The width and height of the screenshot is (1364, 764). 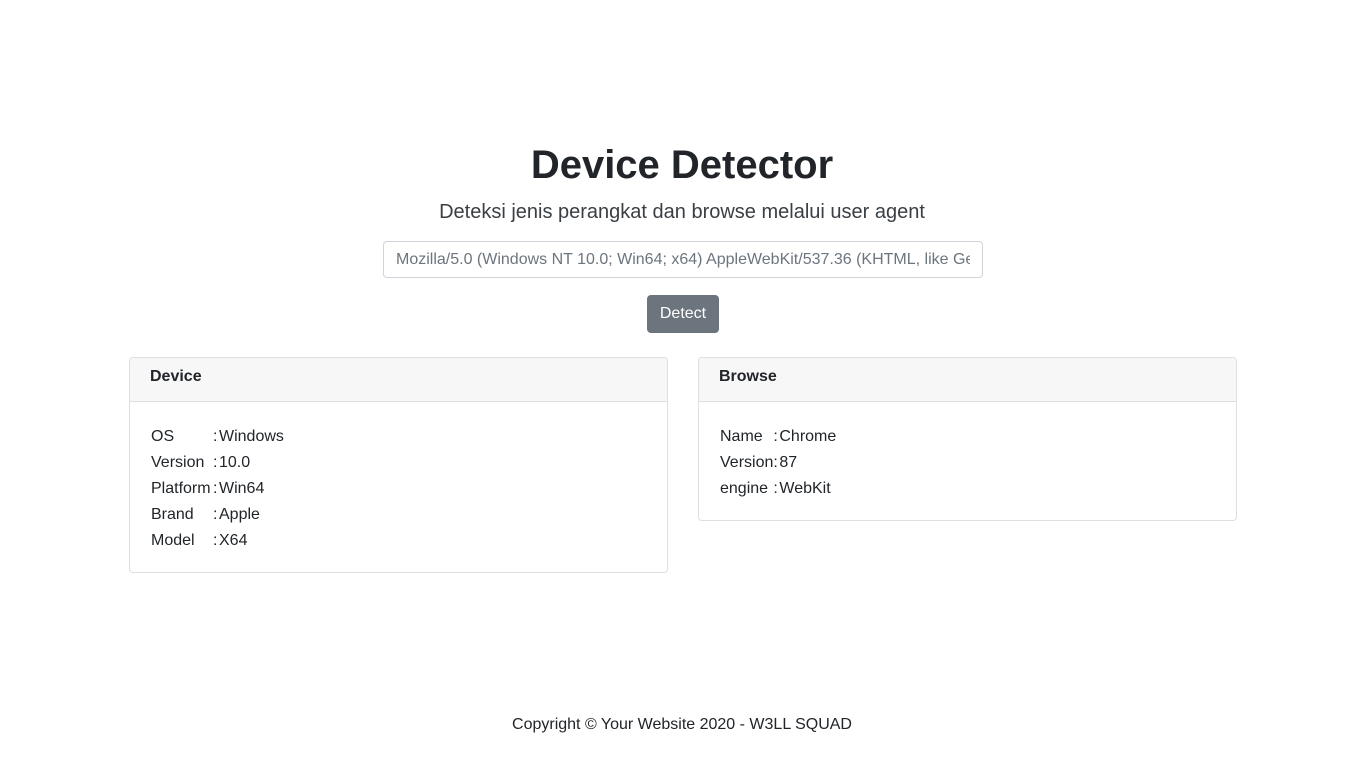 I want to click on user-agent-input, so click(x=683, y=259).